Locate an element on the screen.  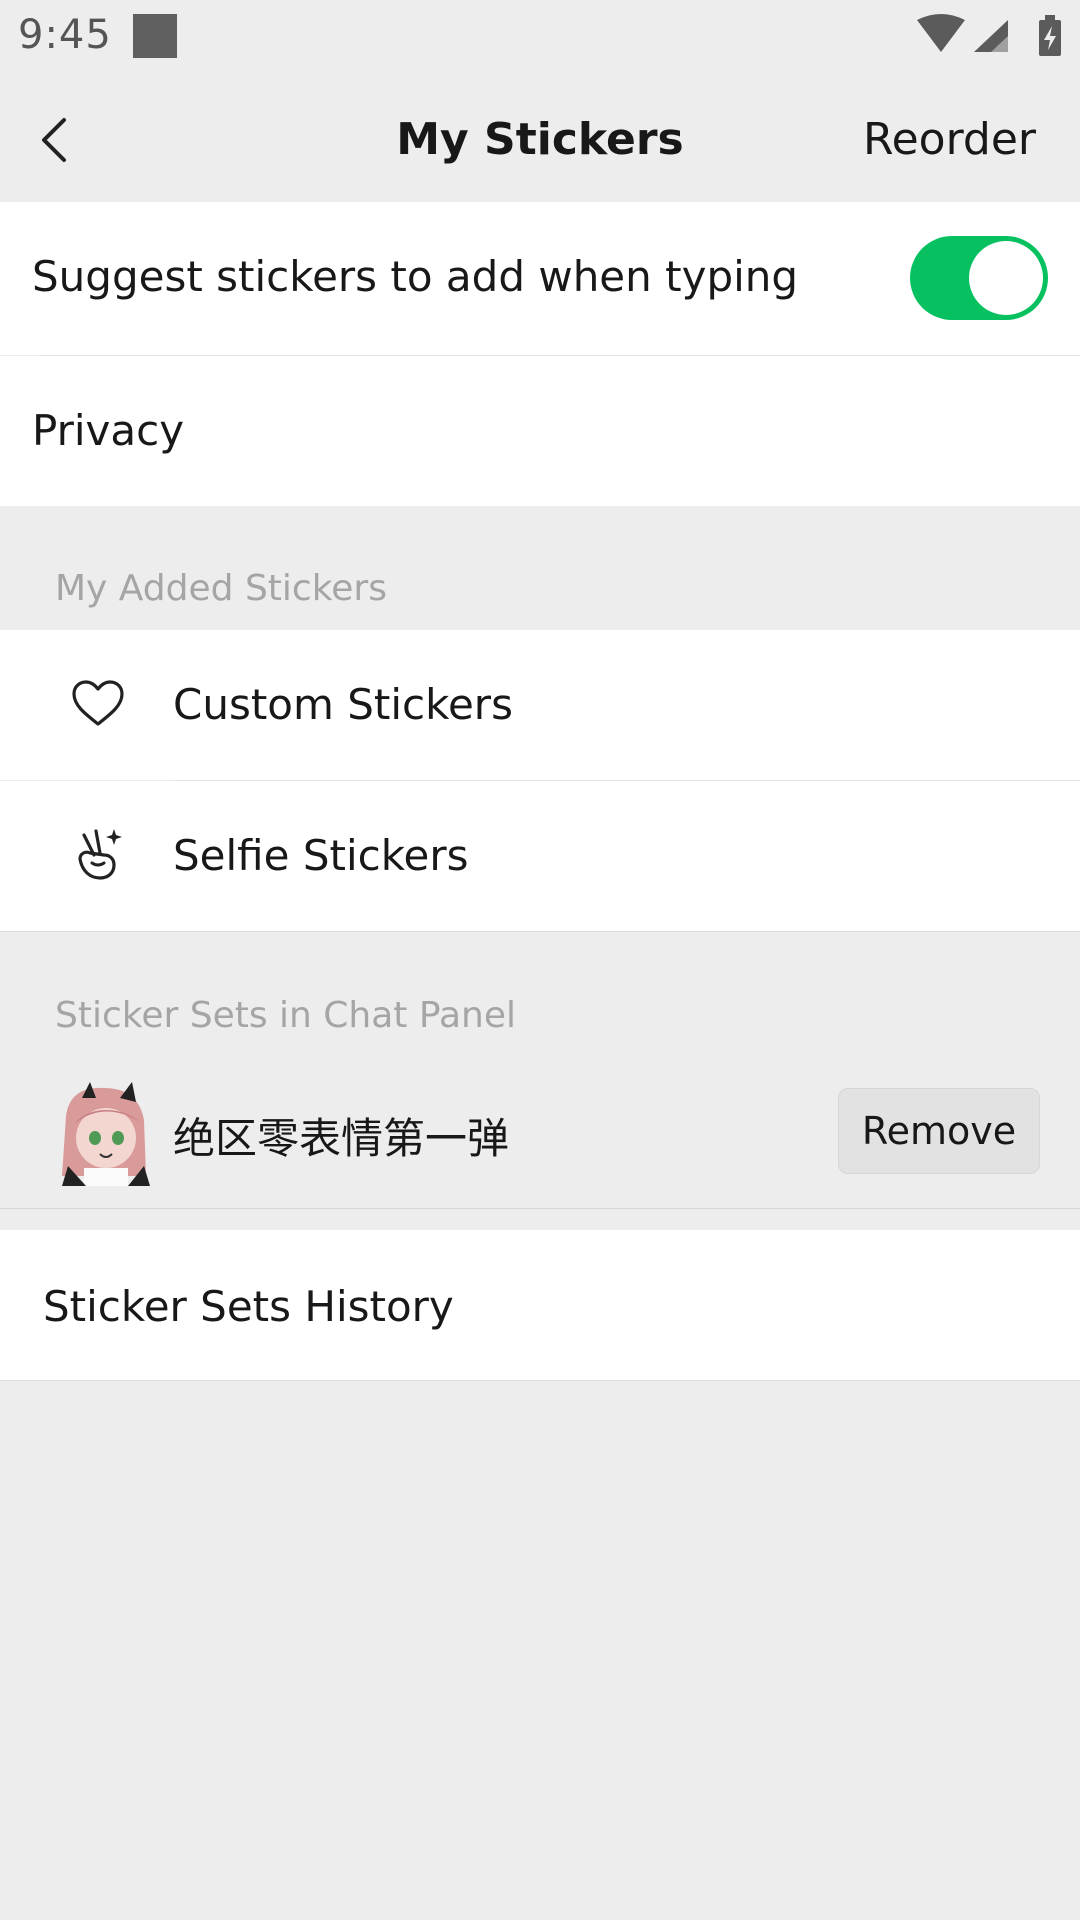
selfie-hand-icon is located at coordinates (100, 854).